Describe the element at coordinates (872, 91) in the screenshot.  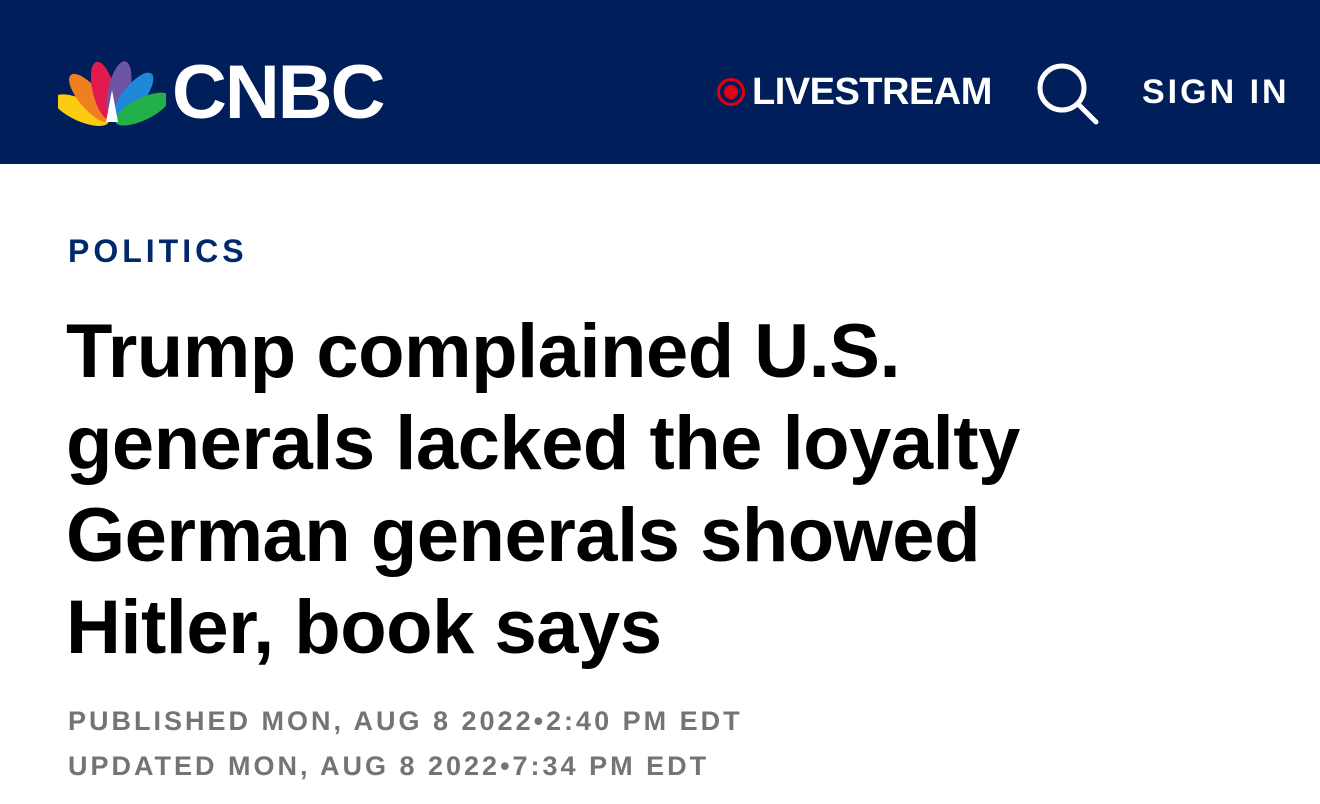
I see `livestream-label: LIVESTREAM` at that location.